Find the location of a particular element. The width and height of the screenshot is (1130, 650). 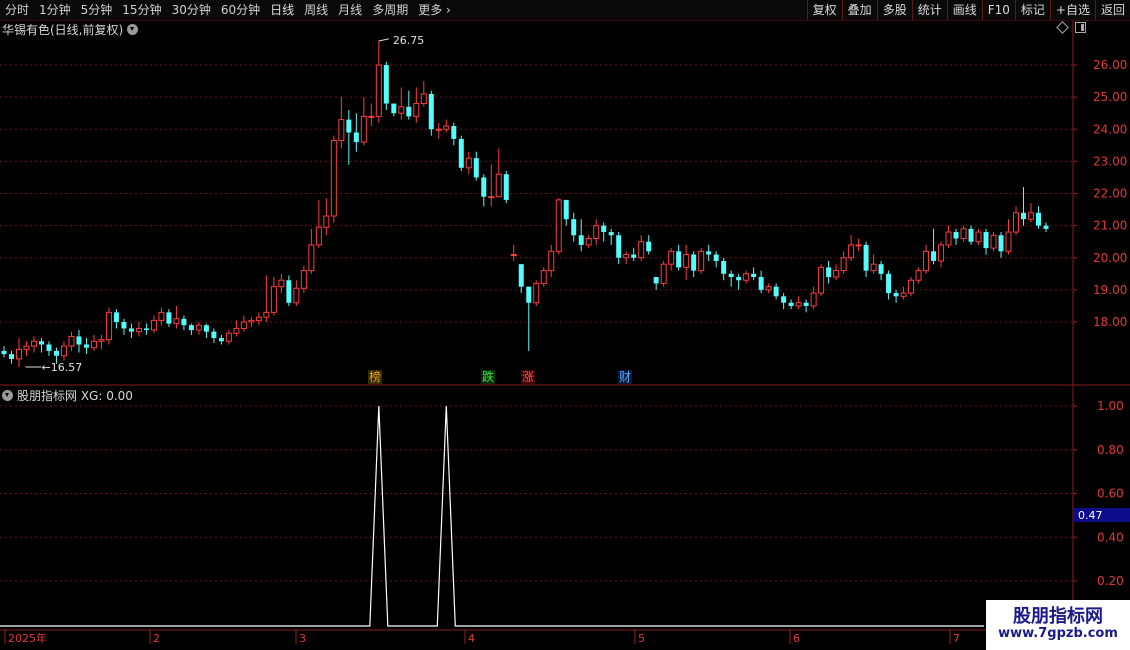

period-tab-2: 5分钟 is located at coordinates (97, 10).